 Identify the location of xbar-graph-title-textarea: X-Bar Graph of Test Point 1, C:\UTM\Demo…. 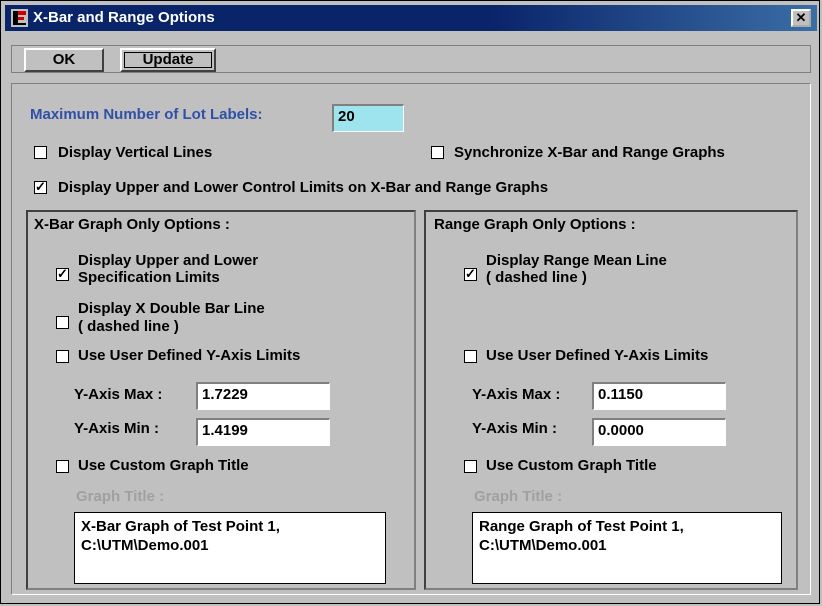
(230, 548).